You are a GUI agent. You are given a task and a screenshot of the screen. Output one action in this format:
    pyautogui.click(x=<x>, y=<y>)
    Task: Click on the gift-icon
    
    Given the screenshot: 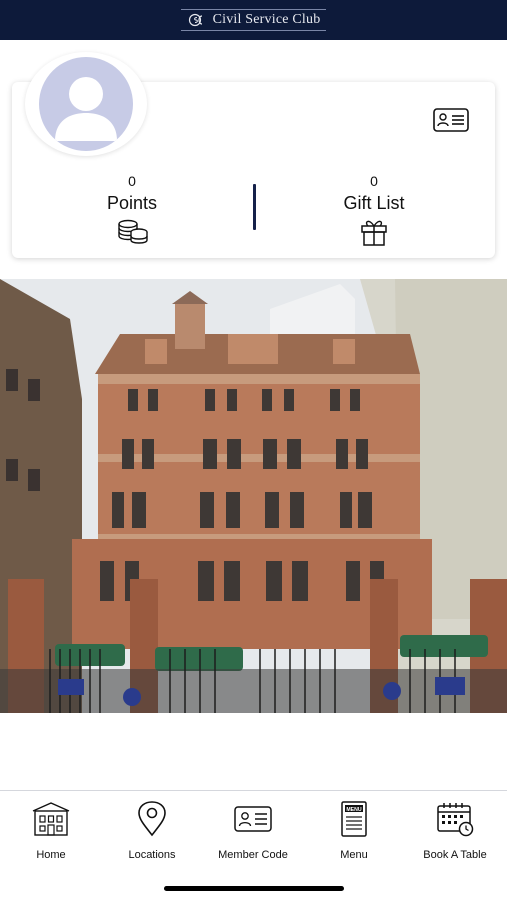 What is the action you would take?
    pyautogui.click(x=374, y=233)
    